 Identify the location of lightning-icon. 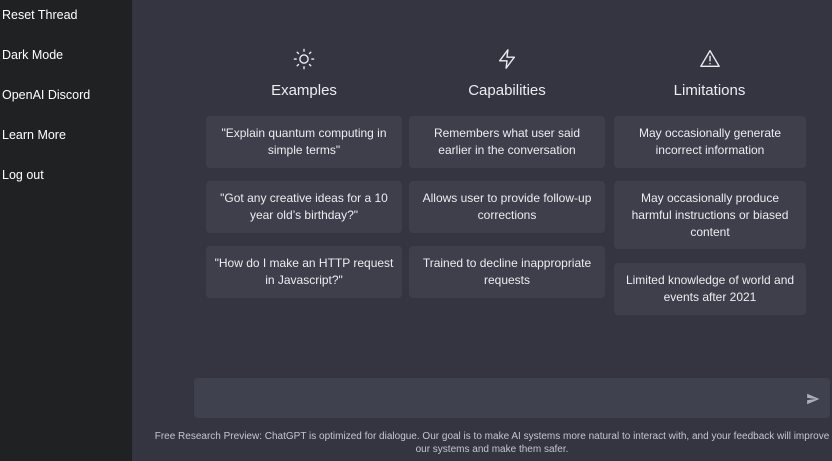
(507, 59).